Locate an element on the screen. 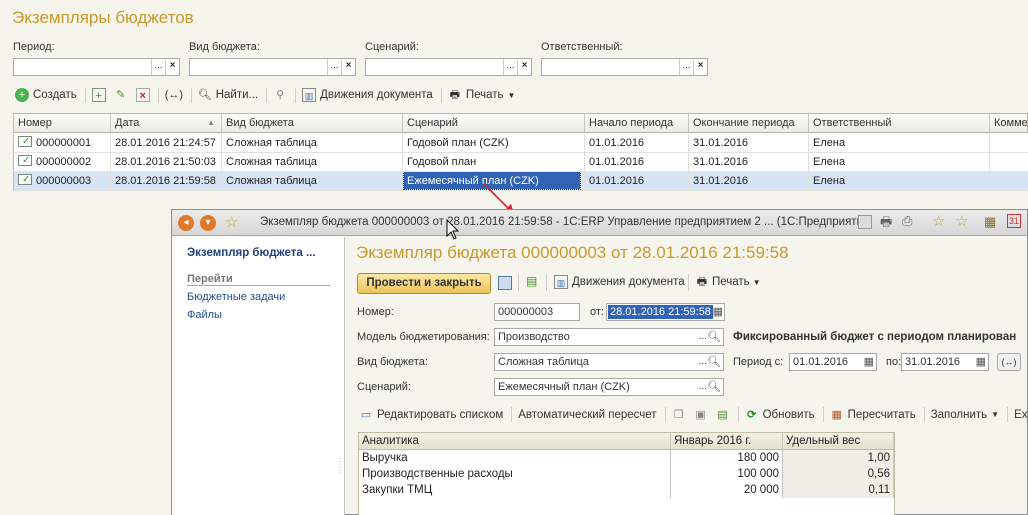 The width and height of the screenshot is (1028, 515). plus-icon: + is located at coordinates (22, 95).